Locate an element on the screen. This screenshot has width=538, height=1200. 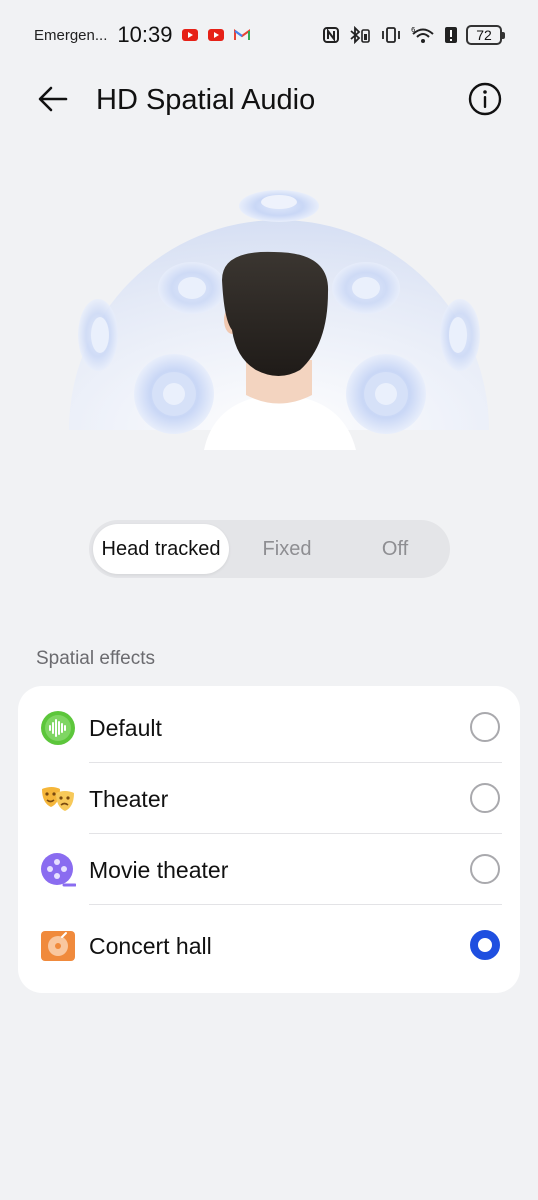
nfc-icon is located at coordinates (331, 35).